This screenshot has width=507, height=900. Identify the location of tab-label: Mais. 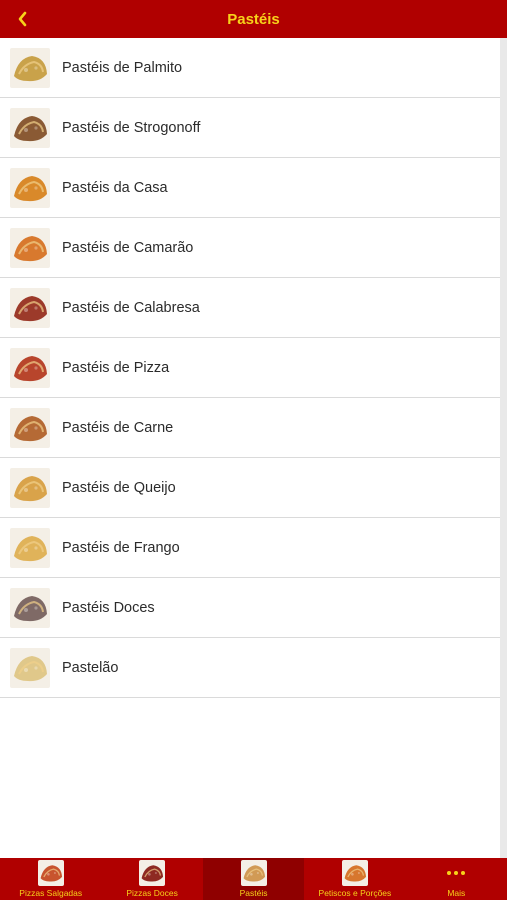
(456, 893).